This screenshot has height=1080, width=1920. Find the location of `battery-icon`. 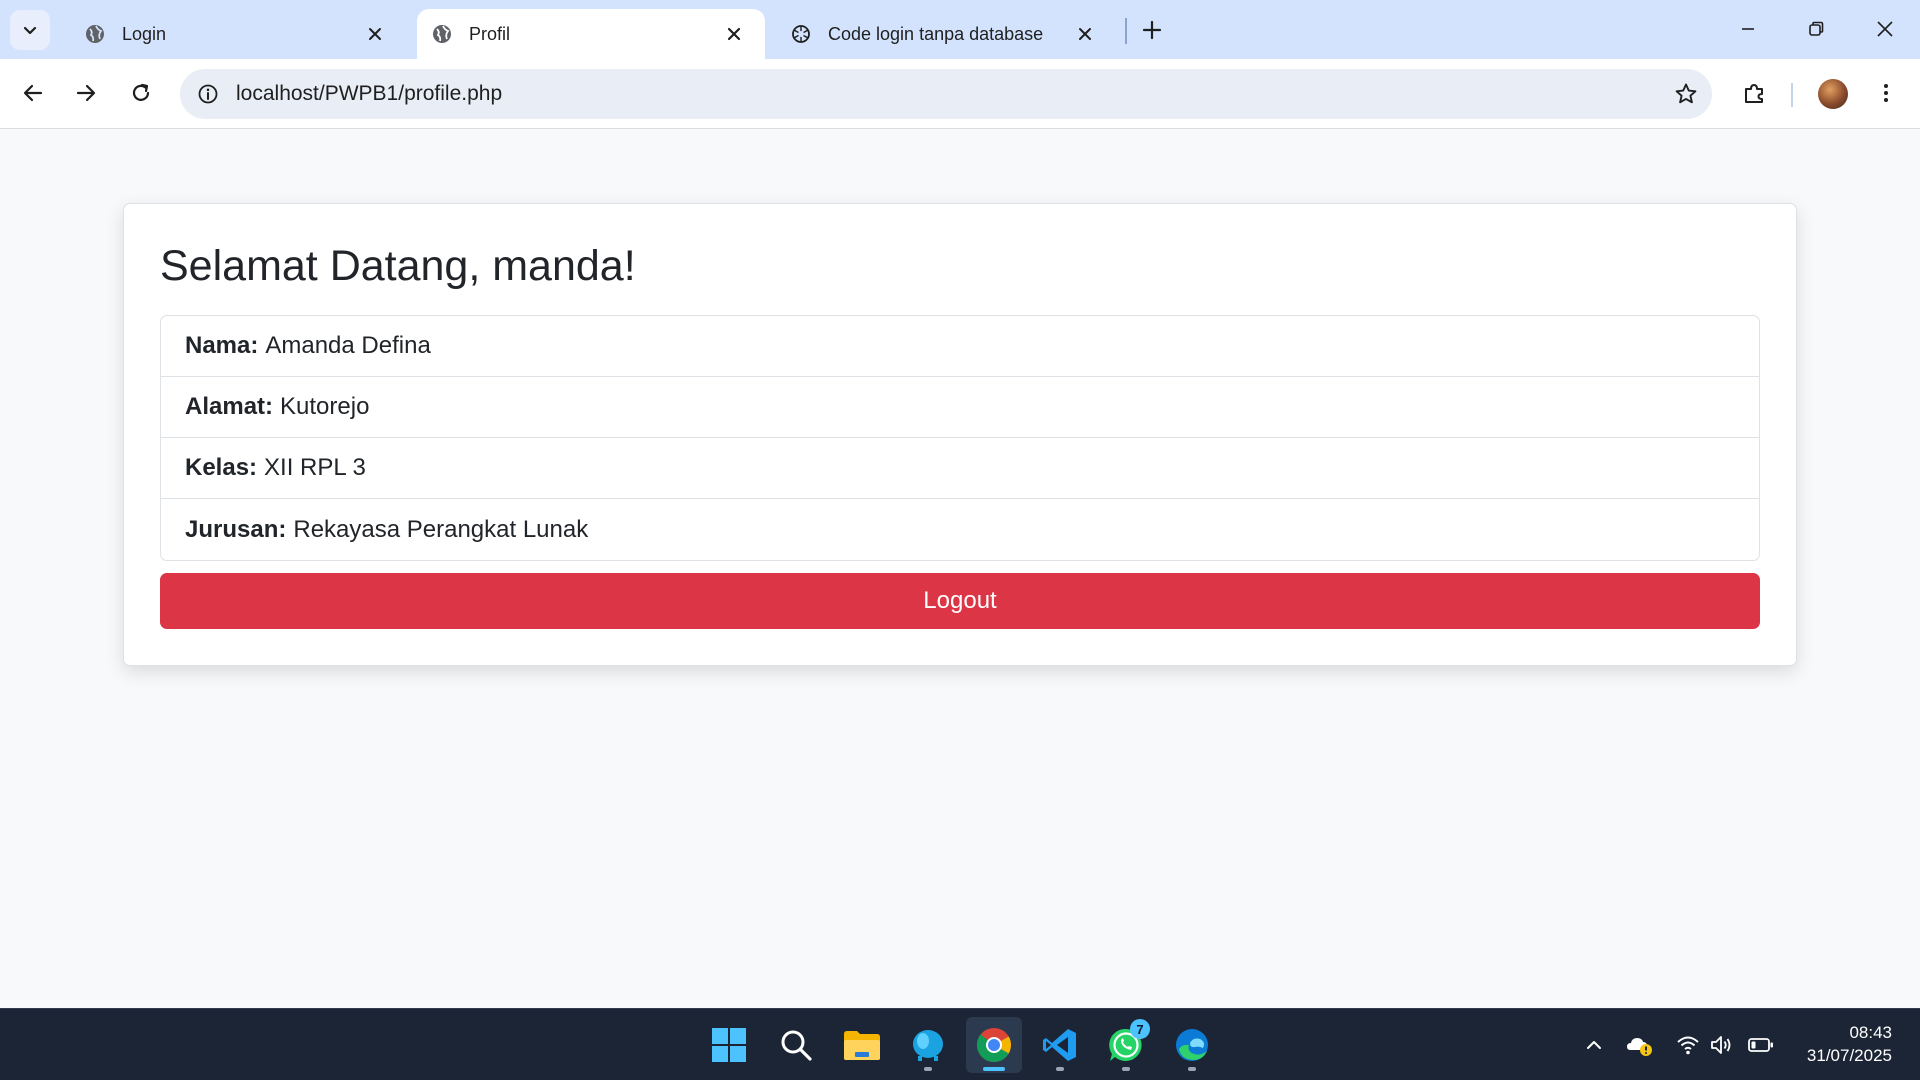

battery-icon is located at coordinates (1760, 1045).